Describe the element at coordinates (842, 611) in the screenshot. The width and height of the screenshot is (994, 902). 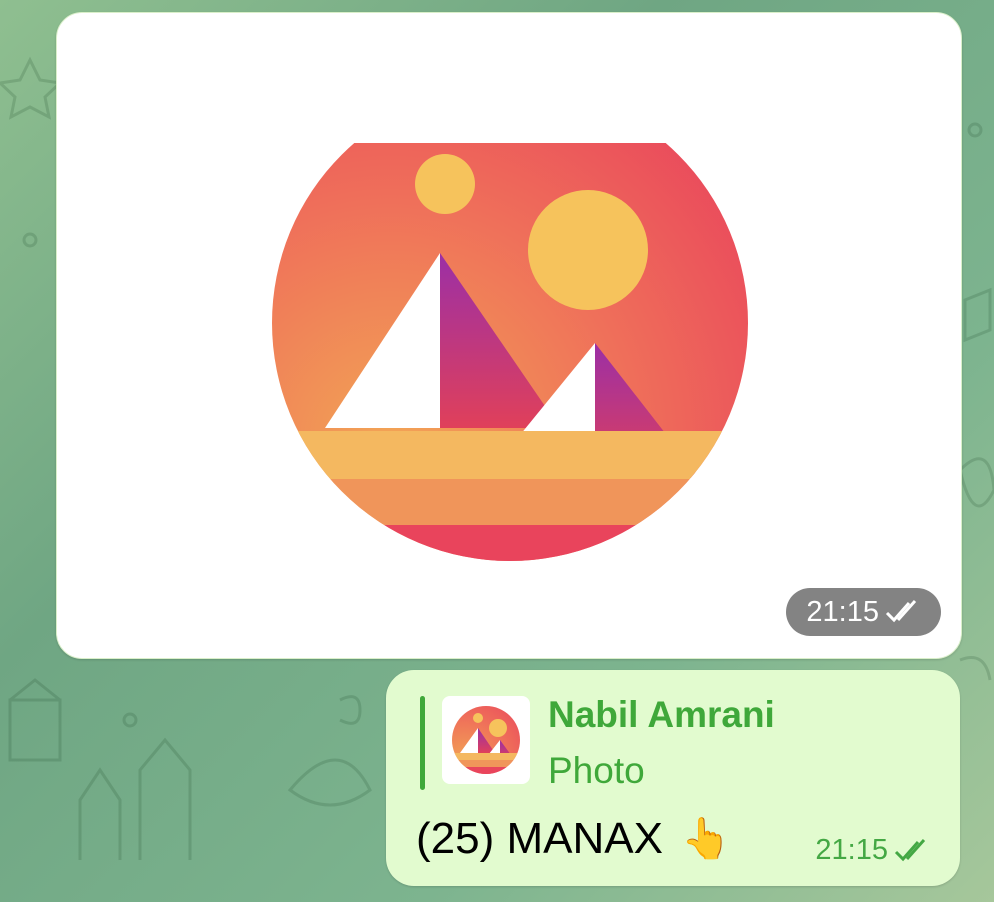
I see `photo-time: 21:15` at that location.